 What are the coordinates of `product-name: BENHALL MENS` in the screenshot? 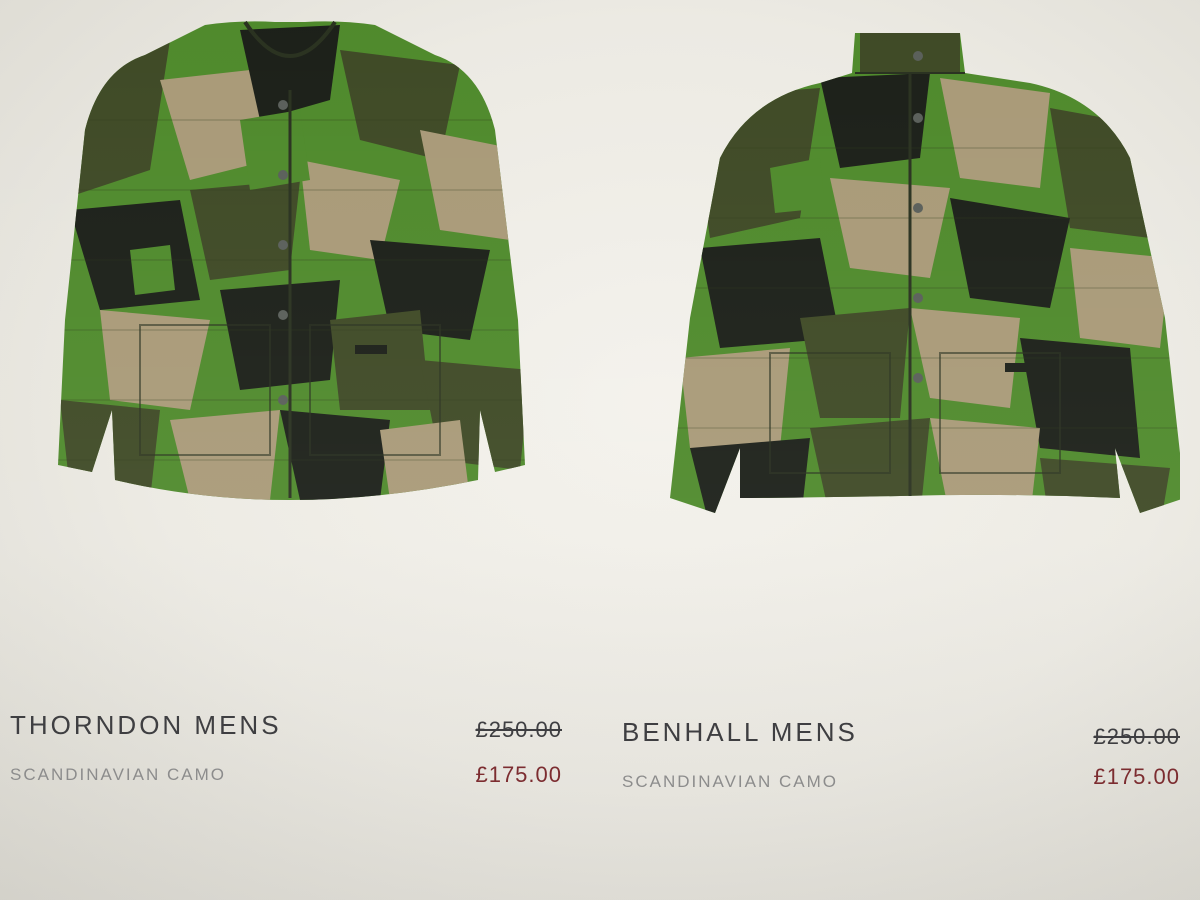 It's located at (740, 732).